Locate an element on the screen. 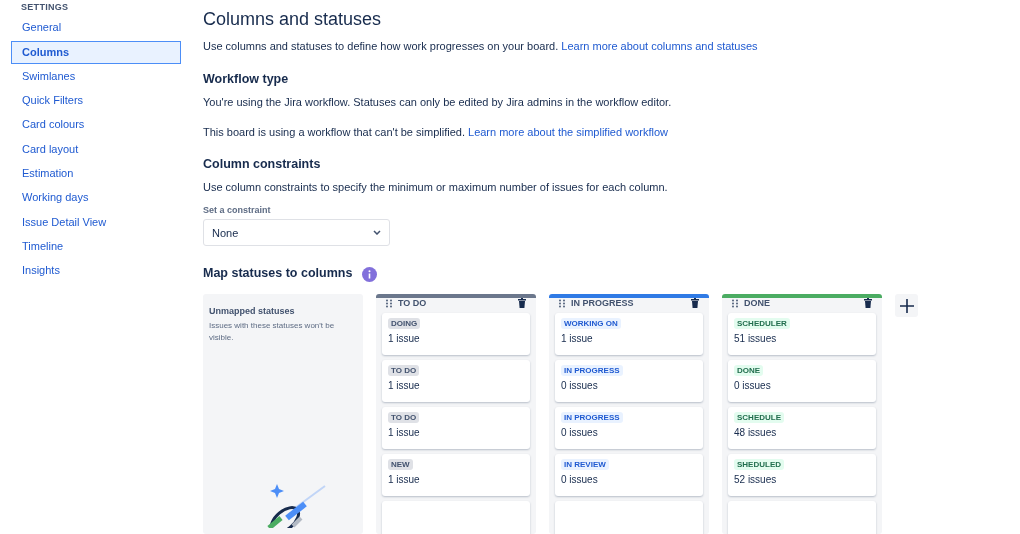 The height and width of the screenshot is (534, 1020). status-card: NEW 1 issue is located at coordinates (456, 475).